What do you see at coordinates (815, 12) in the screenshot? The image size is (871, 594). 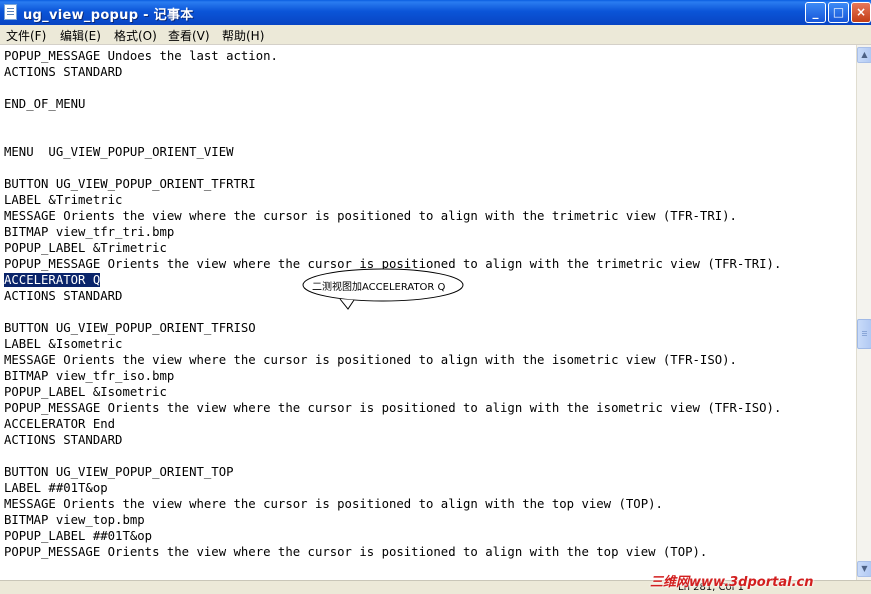 I see `minimize-button: _` at bounding box center [815, 12].